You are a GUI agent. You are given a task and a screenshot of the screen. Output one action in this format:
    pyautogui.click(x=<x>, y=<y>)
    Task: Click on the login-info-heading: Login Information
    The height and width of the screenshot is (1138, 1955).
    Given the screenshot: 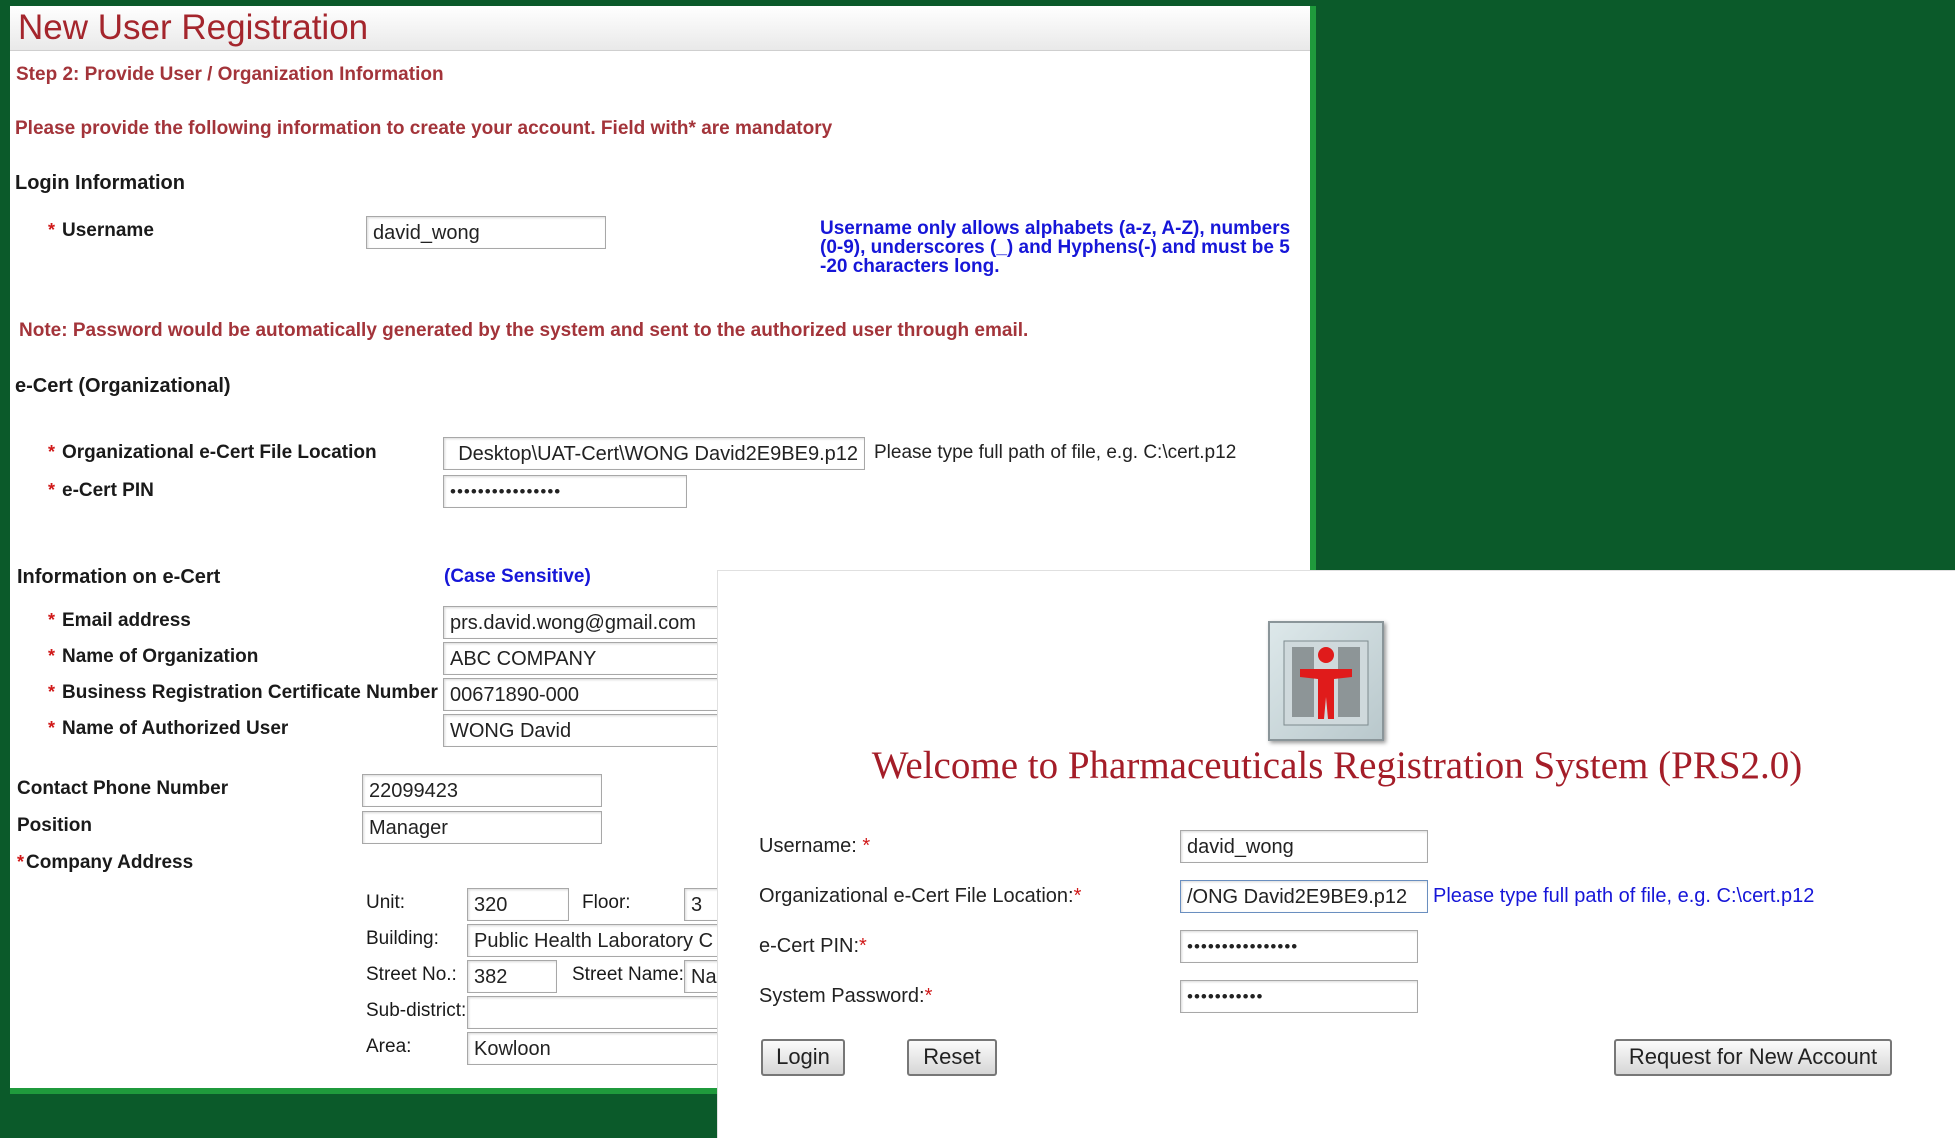 What is the action you would take?
    pyautogui.click(x=100, y=183)
    